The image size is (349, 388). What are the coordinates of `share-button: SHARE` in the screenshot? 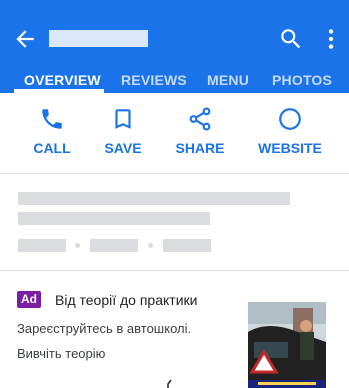 It's located at (199, 134).